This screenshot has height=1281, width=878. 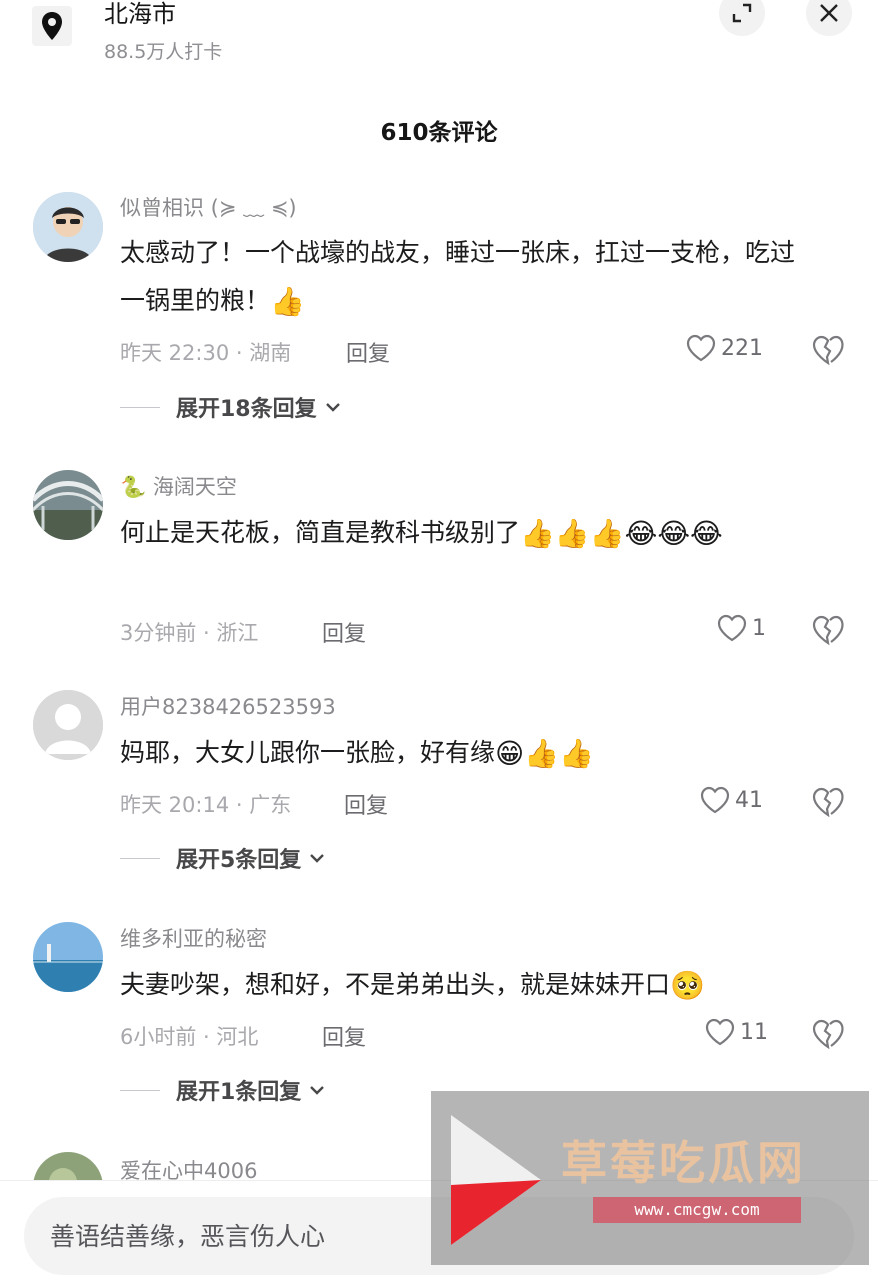 What do you see at coordinates (683, 1163) in the screenshot?
I see `watermark-text: 草莓吃瓜网` at bounding box center [683, 1163].